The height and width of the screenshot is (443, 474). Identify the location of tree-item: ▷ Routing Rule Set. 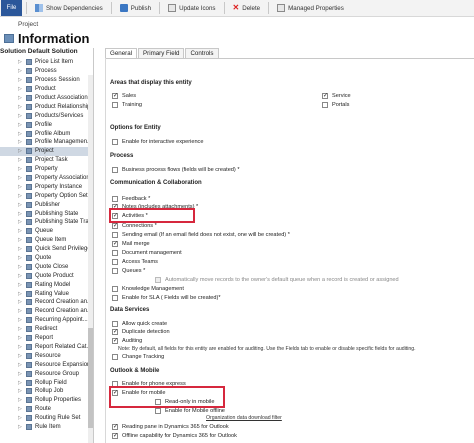
(46, 418).